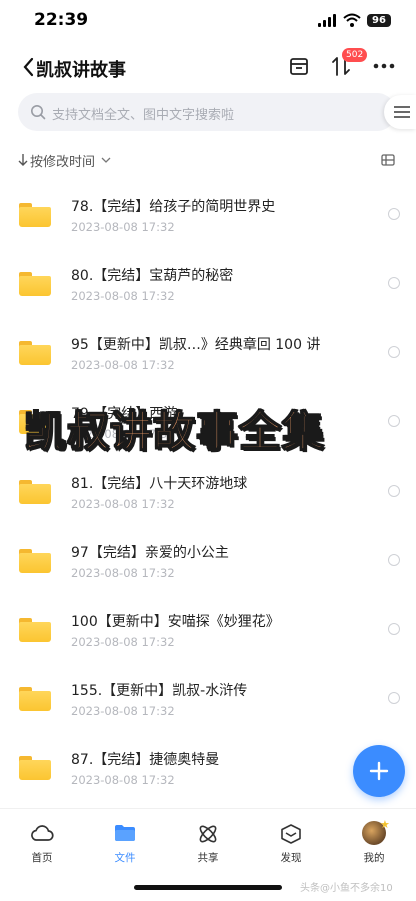  What do you see at coordinates (374, 858) in the screenshot?
I see `nav-mine-label: 我的` at bounding box center [374, 858].